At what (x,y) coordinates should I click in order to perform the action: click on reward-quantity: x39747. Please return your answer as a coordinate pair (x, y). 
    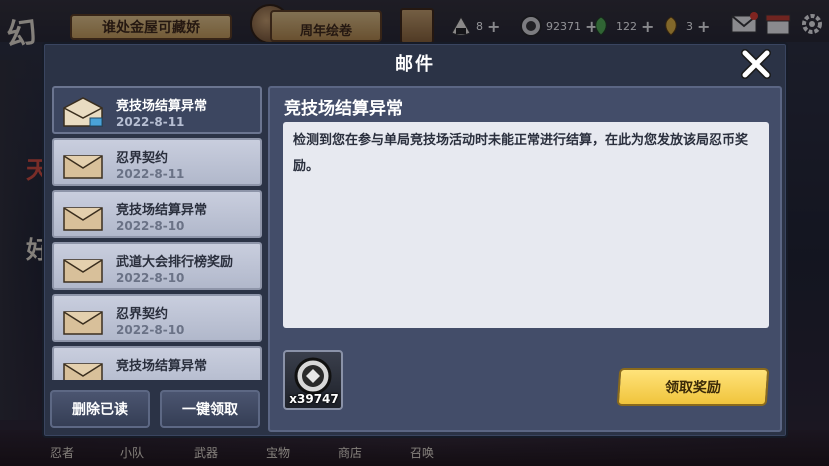
    Looking at the image, I should click on (314, 399).